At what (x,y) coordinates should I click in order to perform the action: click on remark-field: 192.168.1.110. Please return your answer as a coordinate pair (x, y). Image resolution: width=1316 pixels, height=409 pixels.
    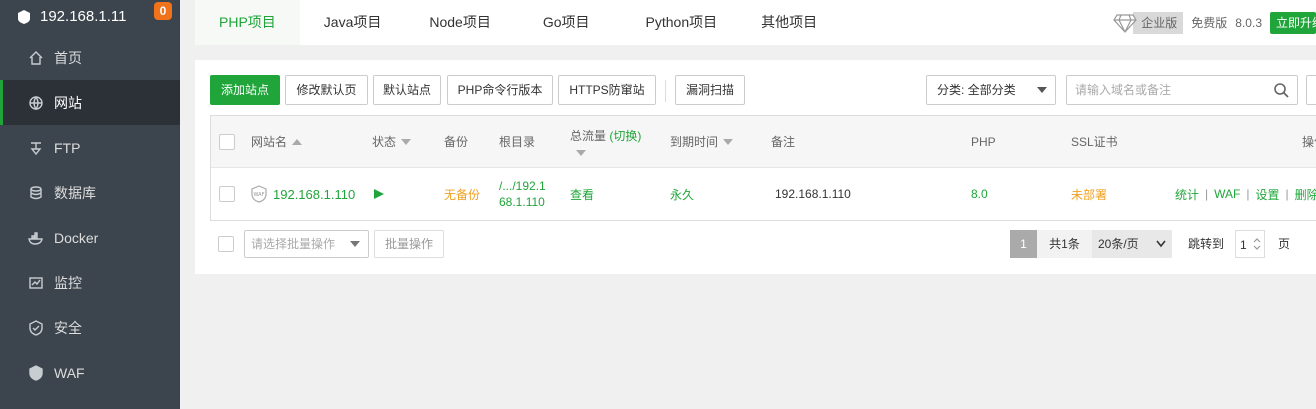
    Looking at the image, I should click on (813, 194).